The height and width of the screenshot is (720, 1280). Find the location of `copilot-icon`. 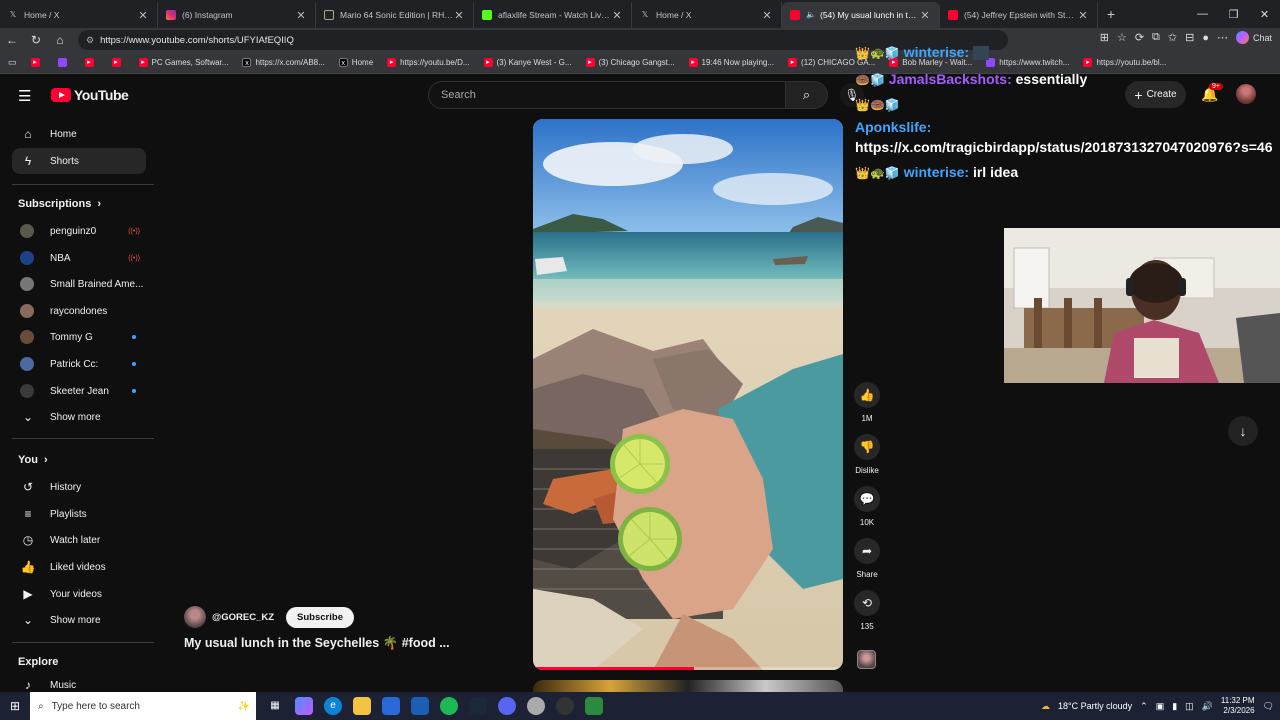

copilot-icon is located at coordinates (304, 706).